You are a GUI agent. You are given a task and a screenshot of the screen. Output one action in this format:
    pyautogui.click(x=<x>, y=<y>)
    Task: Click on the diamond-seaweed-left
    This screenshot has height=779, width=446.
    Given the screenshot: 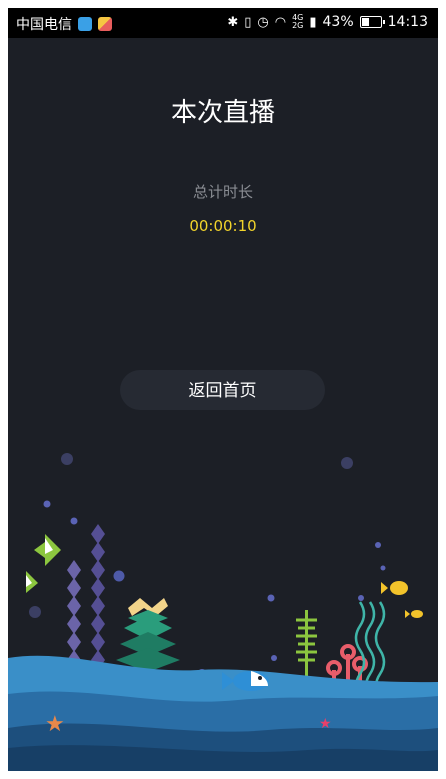 What is the action you would take?
    pyautogui.click(x=74, y=615)
    